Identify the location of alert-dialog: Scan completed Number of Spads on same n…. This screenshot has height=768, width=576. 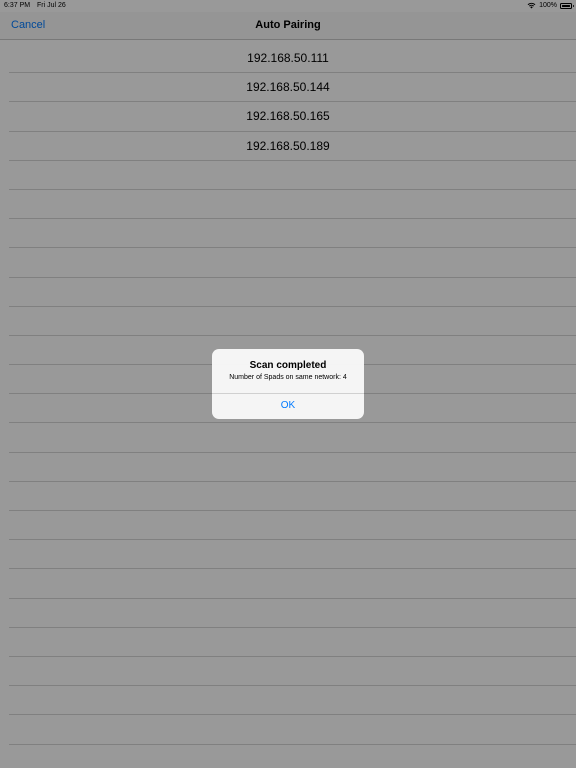
(288, 384).